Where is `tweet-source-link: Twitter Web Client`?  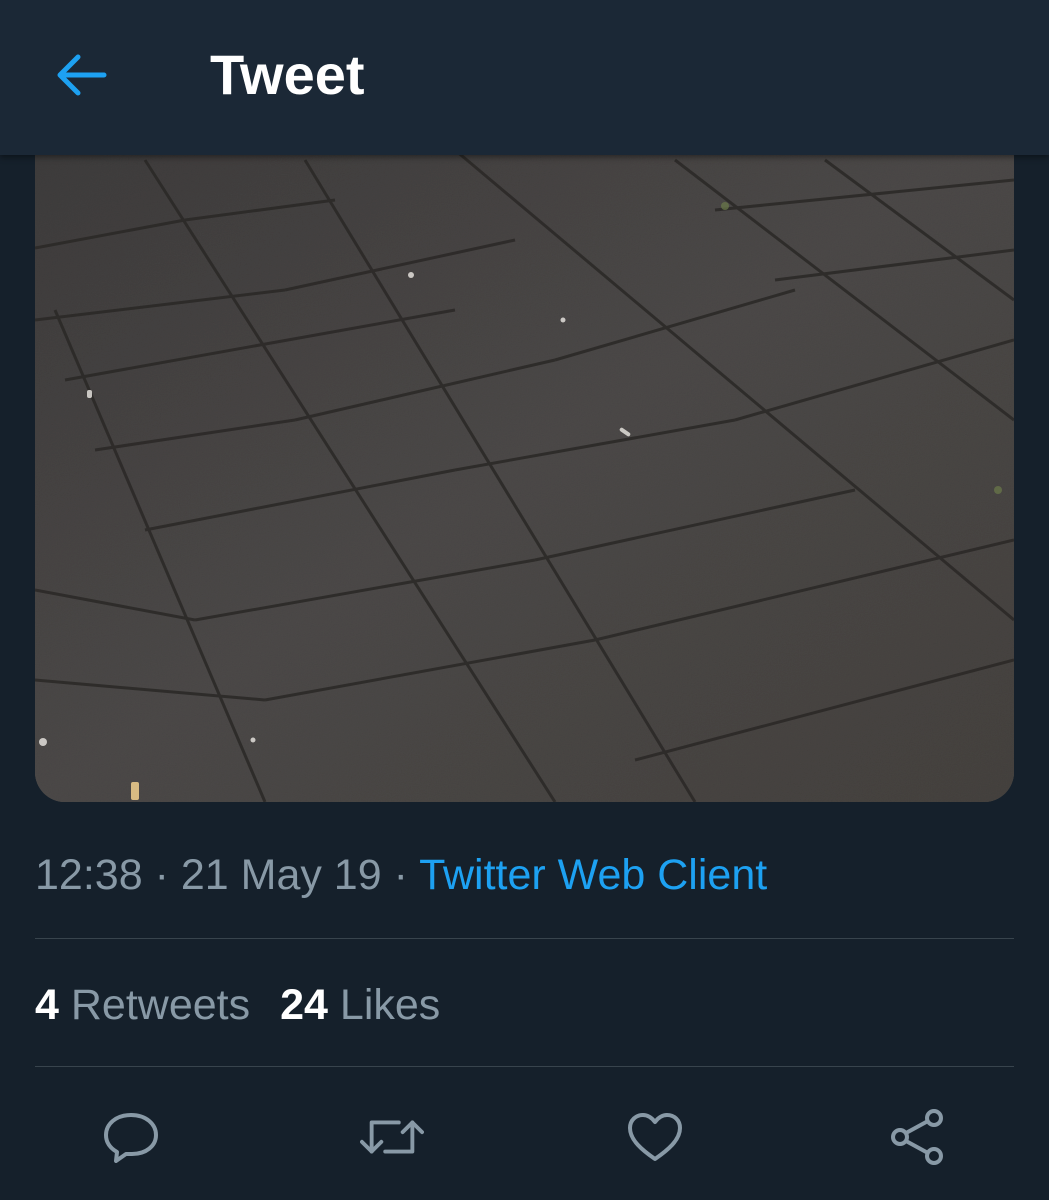
tweet-source-link: Twitter Web Client is located at coordinates (593, 875).